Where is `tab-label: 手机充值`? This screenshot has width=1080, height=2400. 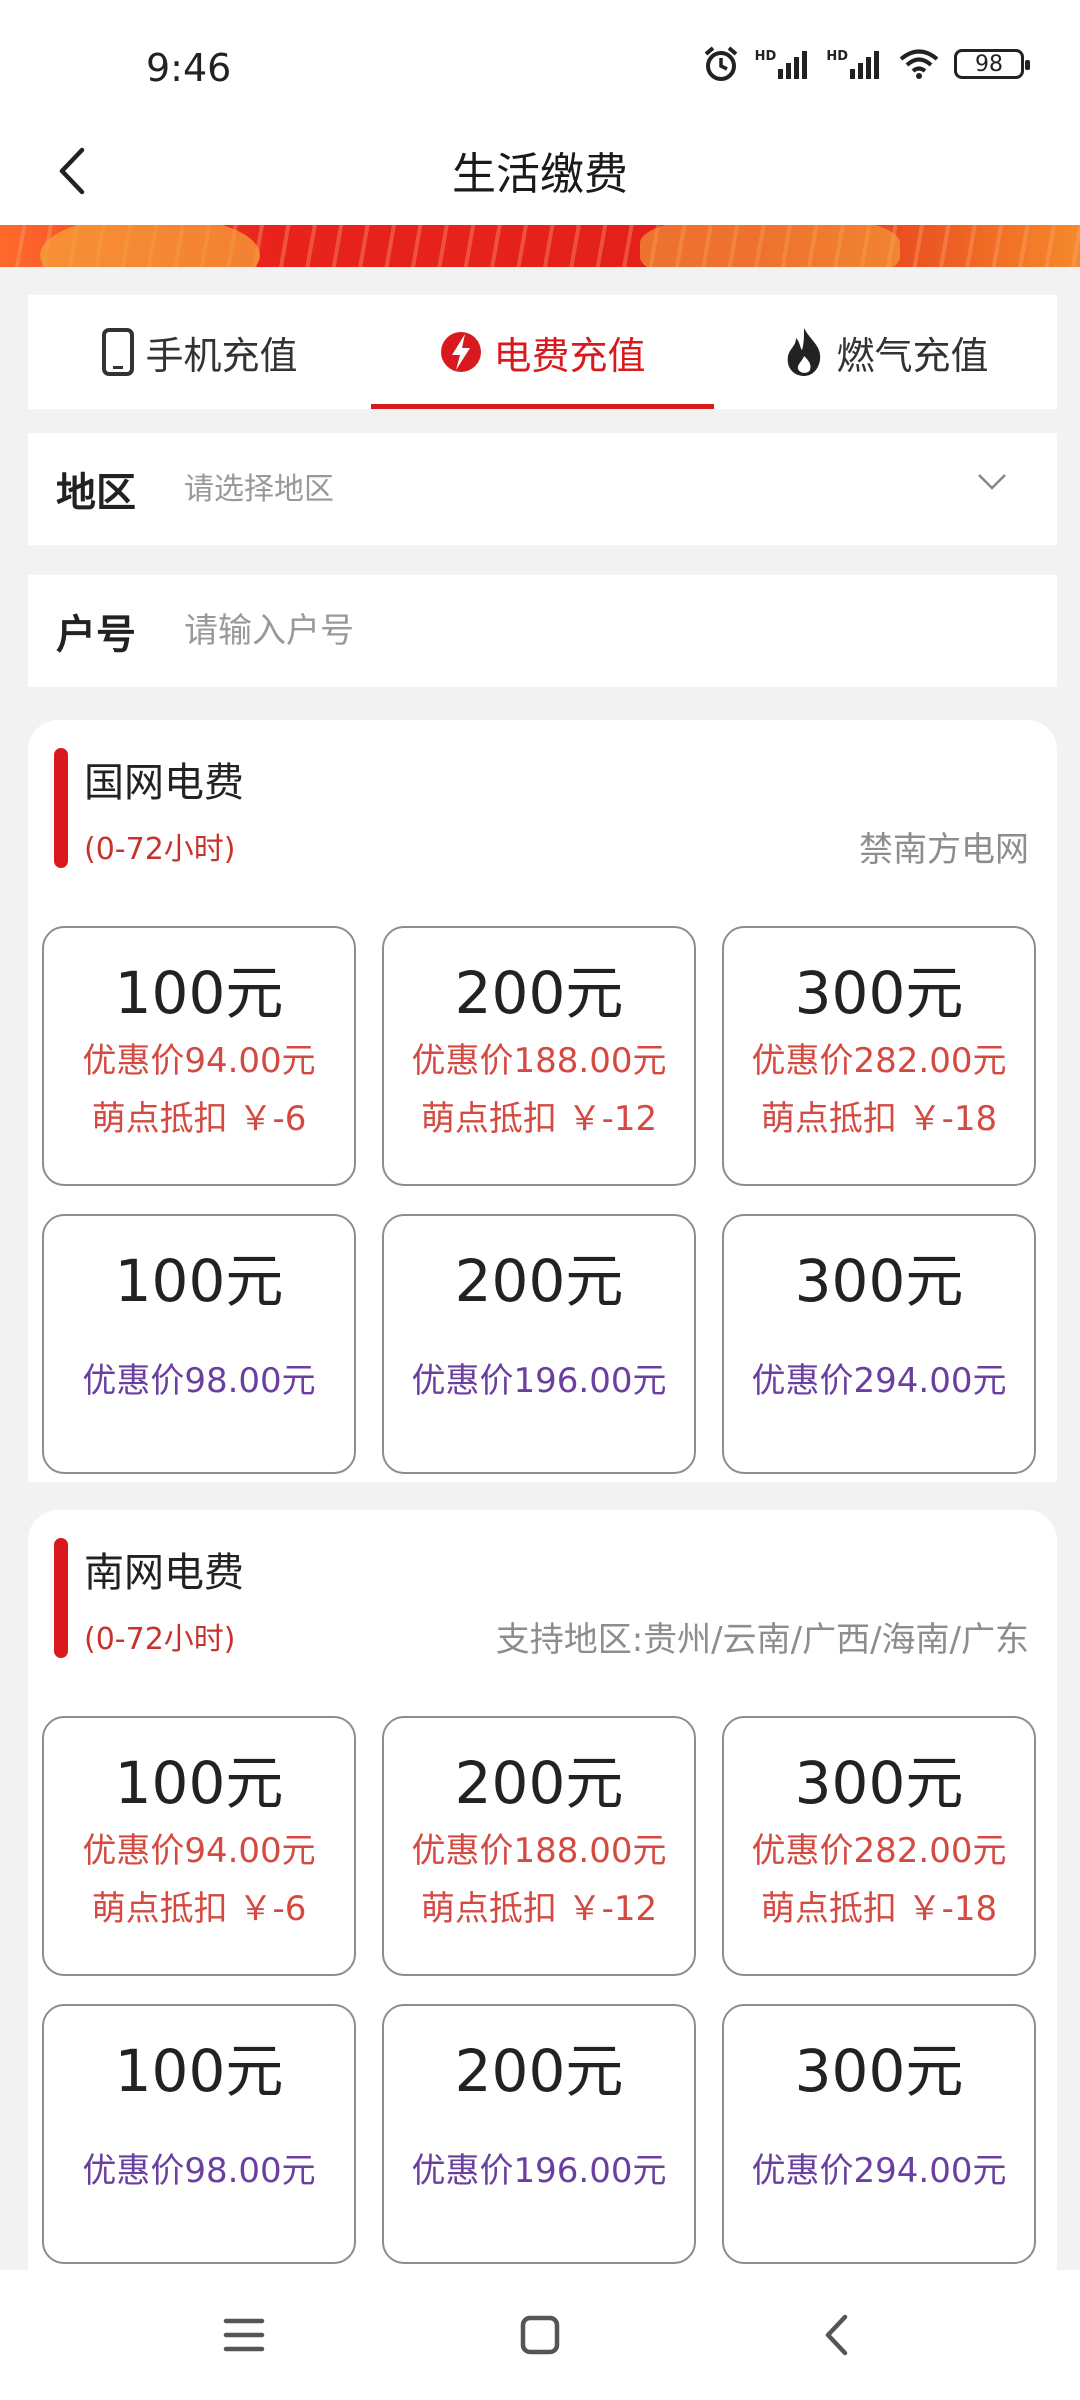 tab-label: 手机充值 is located at coordinates (221, 355).